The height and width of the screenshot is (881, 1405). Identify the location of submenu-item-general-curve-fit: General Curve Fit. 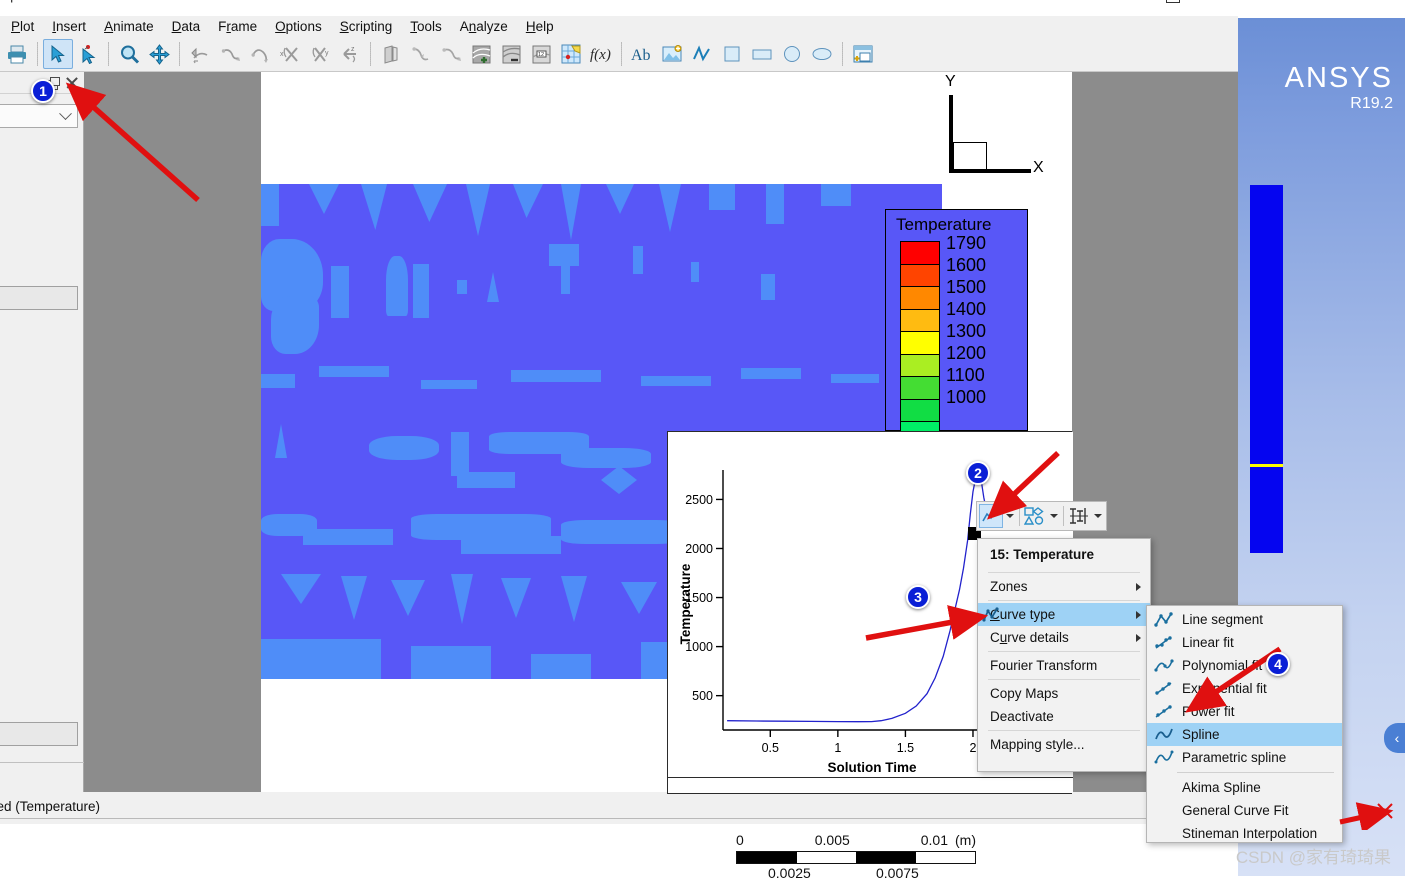
(1244, 810).